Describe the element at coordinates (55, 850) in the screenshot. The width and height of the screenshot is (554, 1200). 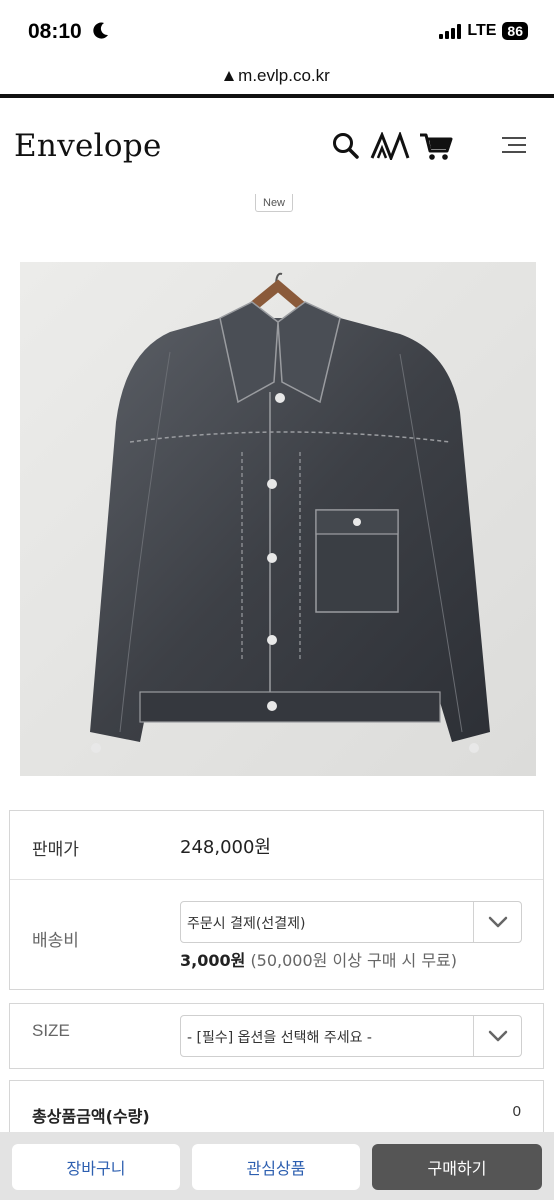
I see `price-label: 판매가` at that location.